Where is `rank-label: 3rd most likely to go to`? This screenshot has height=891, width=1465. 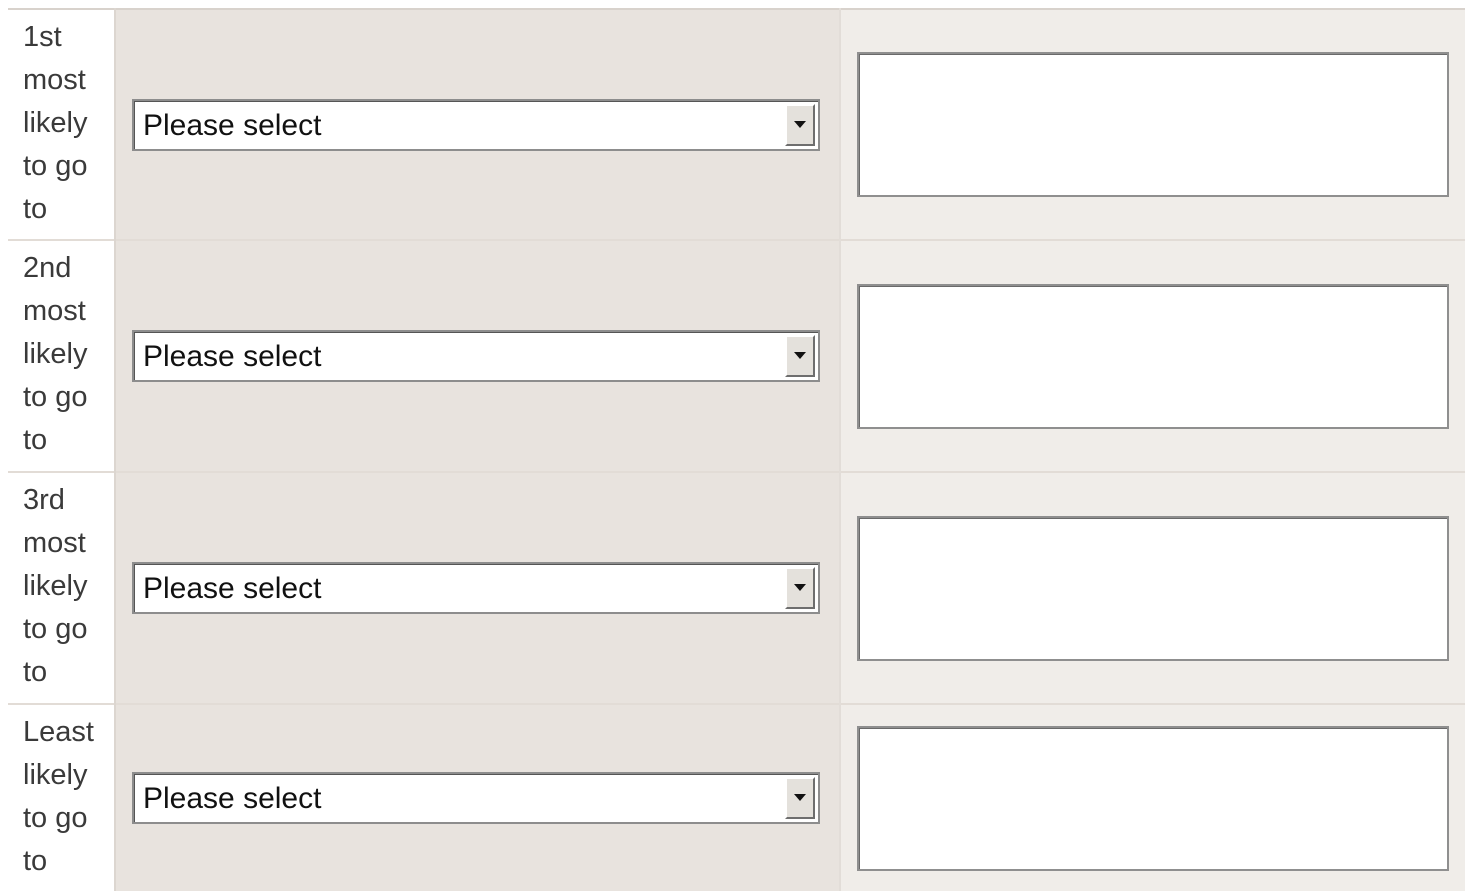
rank-label: 3rd most likely to go to is located at coordinates (61, 588).